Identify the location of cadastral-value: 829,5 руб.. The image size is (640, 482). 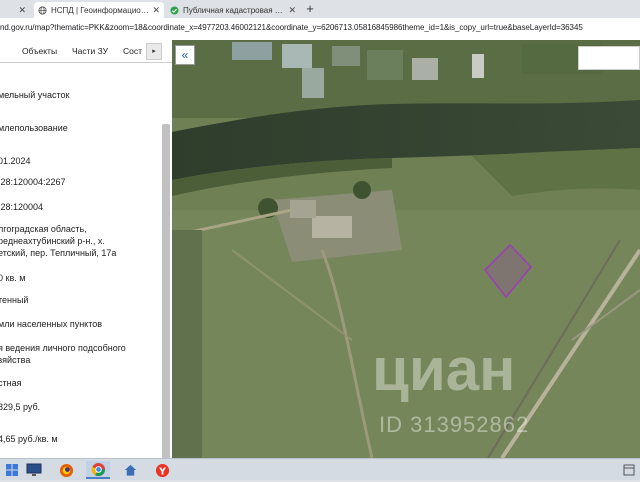
(20, 407).